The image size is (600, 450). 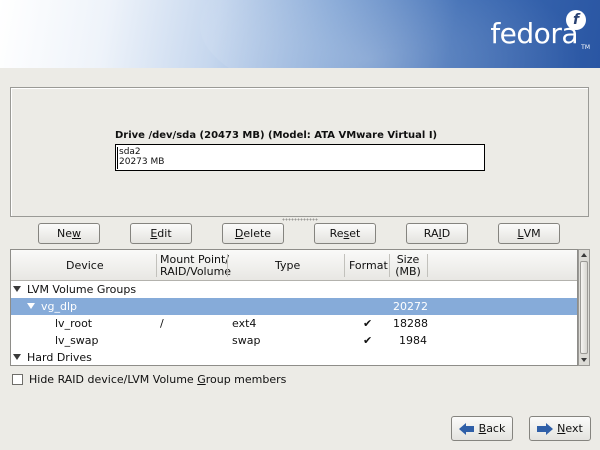 I want to click on next-button: Next, so click(x=560, y=428).